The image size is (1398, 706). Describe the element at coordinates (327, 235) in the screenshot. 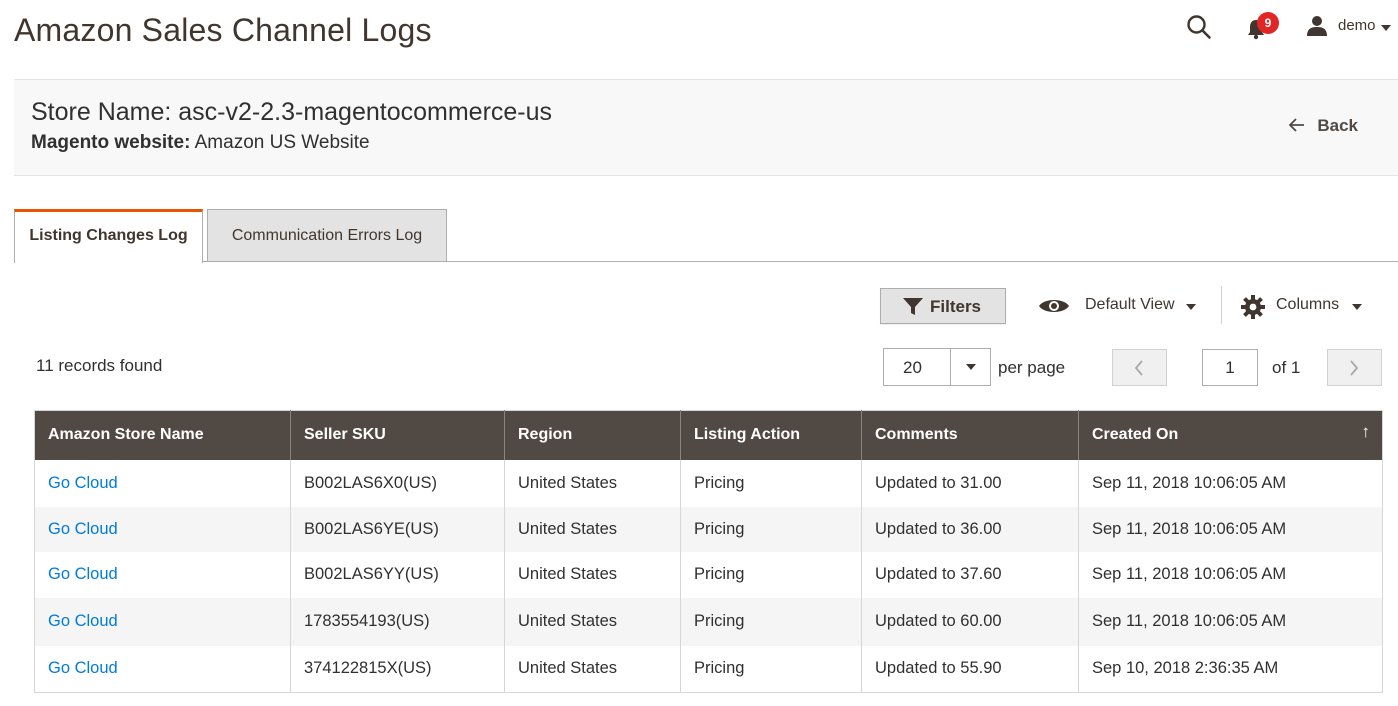

I see `tab-communication-errors-log: Communication Errors Log` at that location.